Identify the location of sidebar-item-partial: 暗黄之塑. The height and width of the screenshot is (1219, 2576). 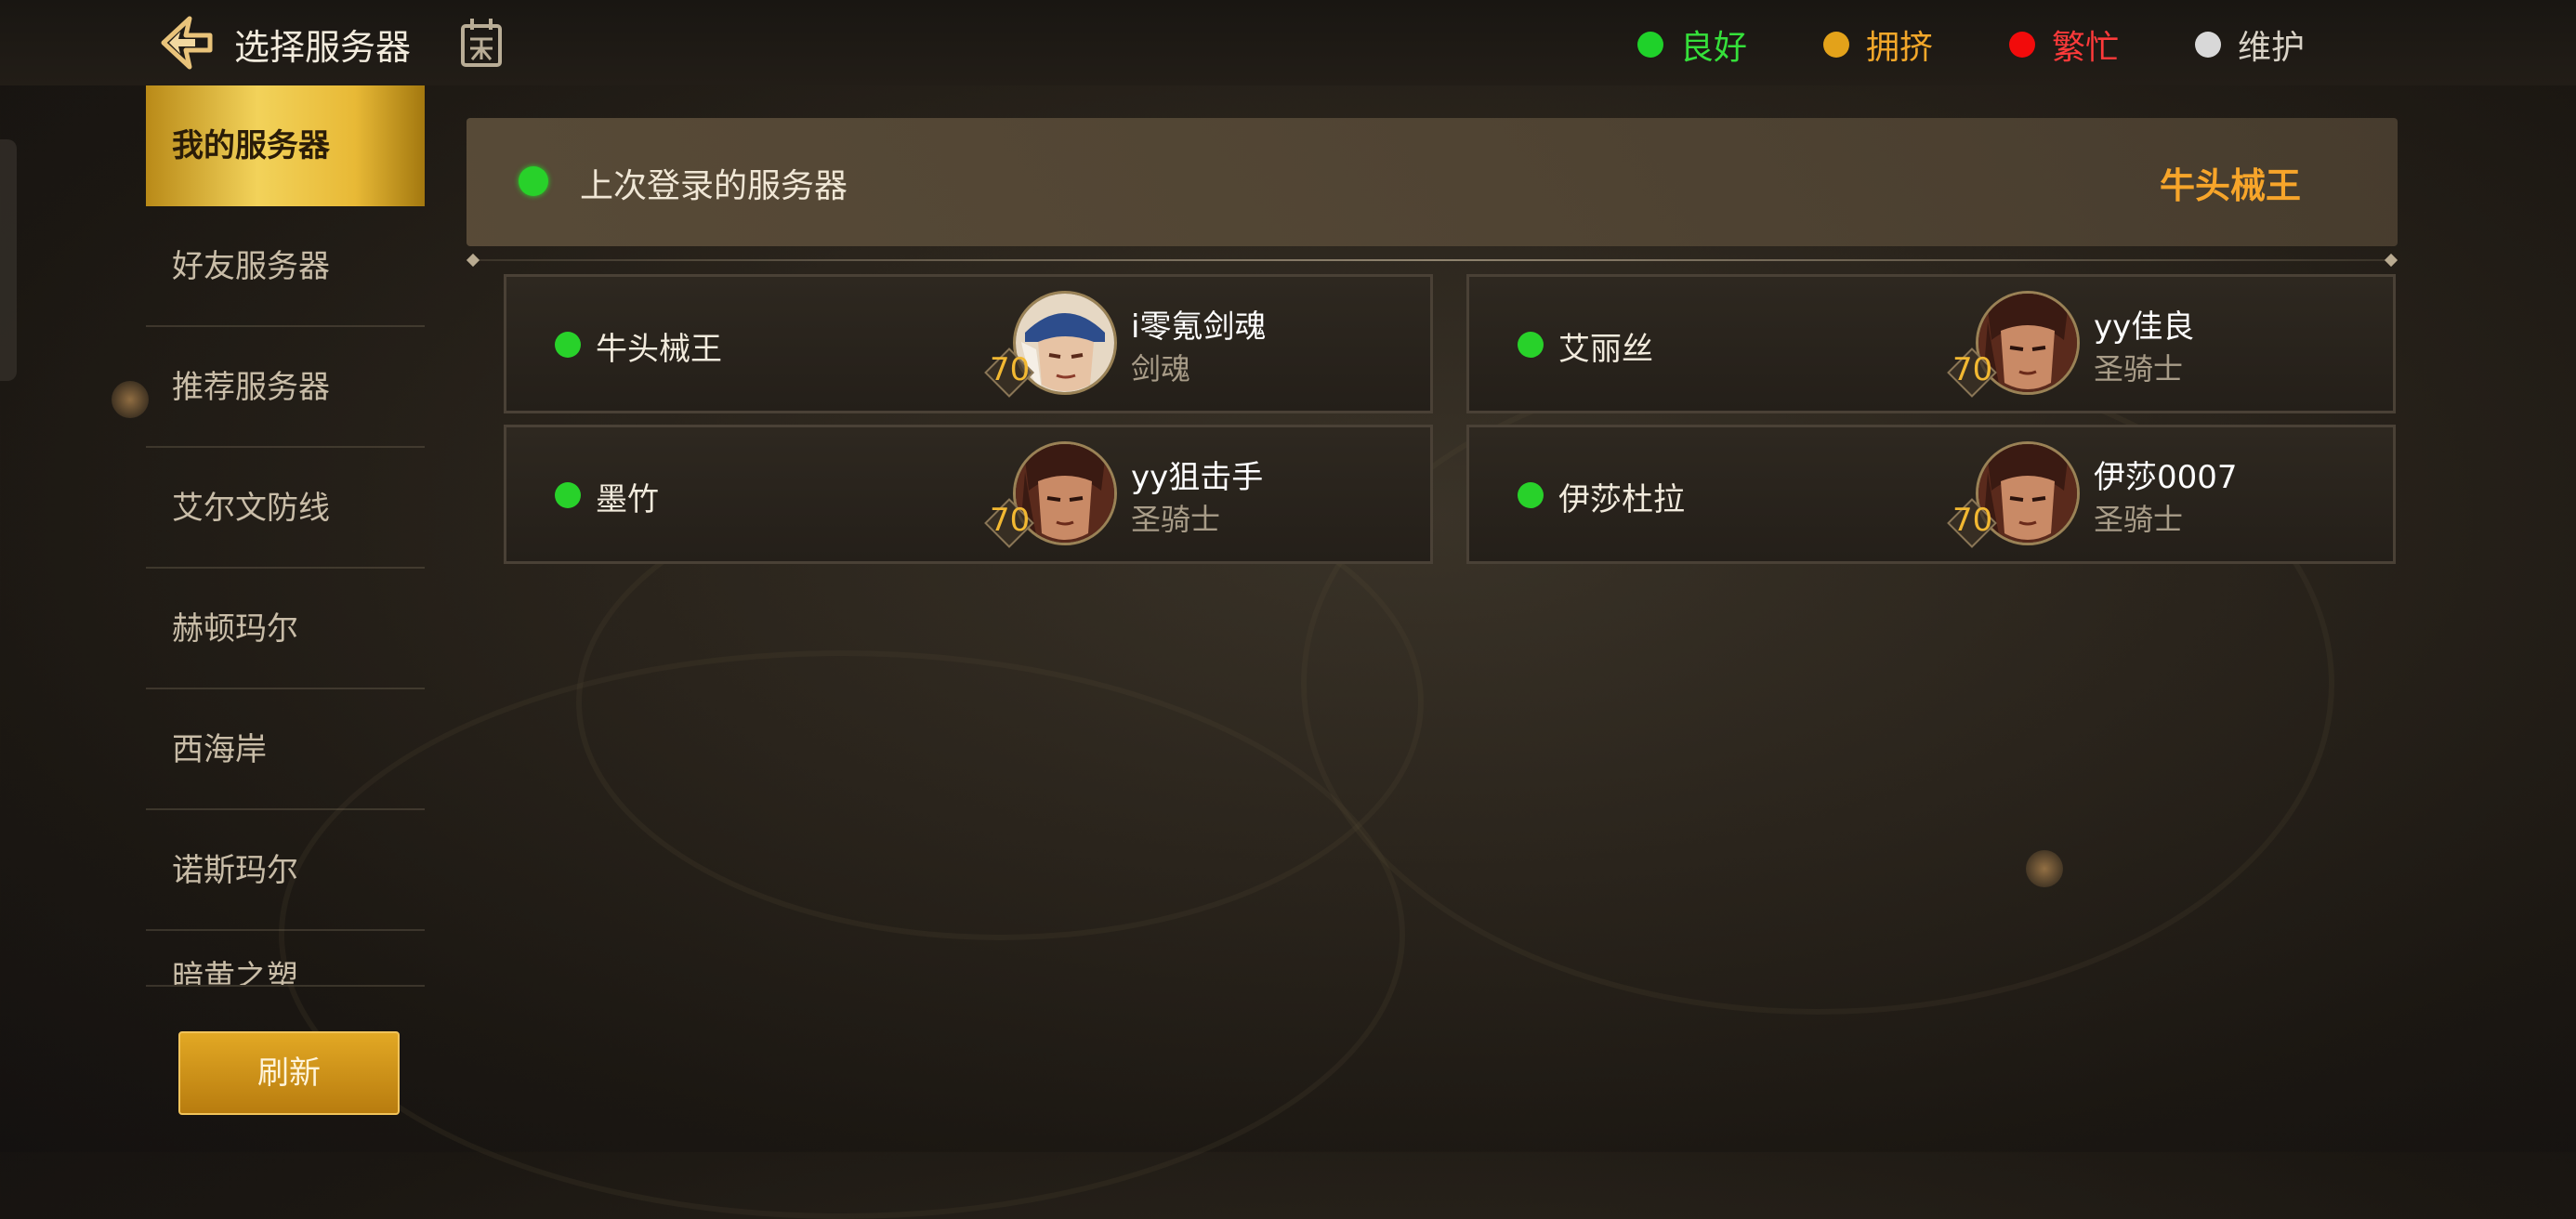
(285, 959).